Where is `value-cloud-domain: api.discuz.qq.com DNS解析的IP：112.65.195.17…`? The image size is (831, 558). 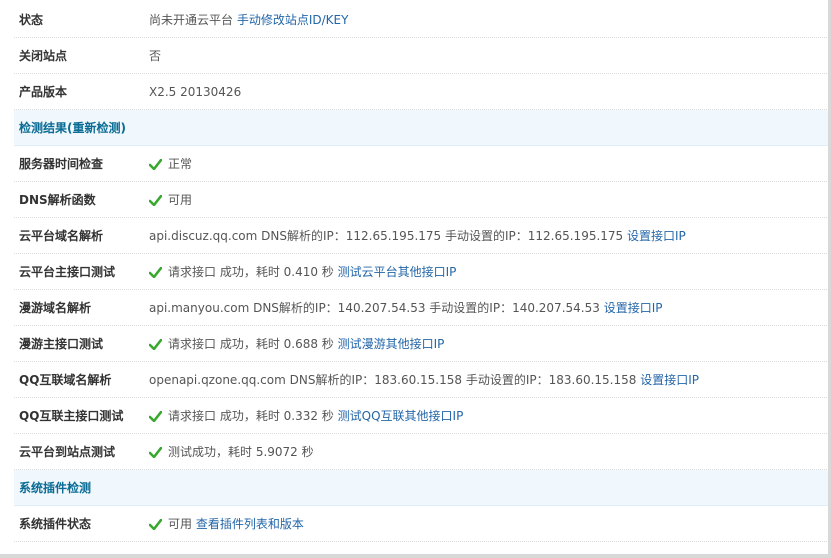 value-cloud-domain: api.discuz.qq.com DNS解析的IP：112.65.195.17… is located at coordinates (417, 236).